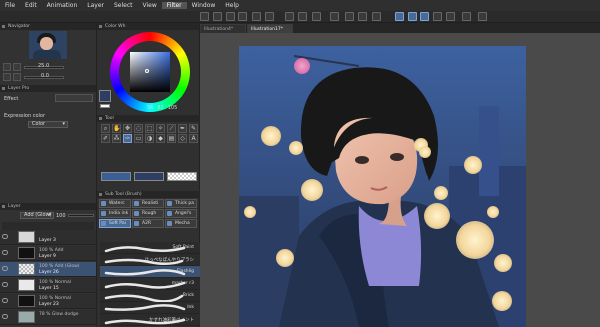  I want to click on brush-preset-row: Ink, so click(150, 308).